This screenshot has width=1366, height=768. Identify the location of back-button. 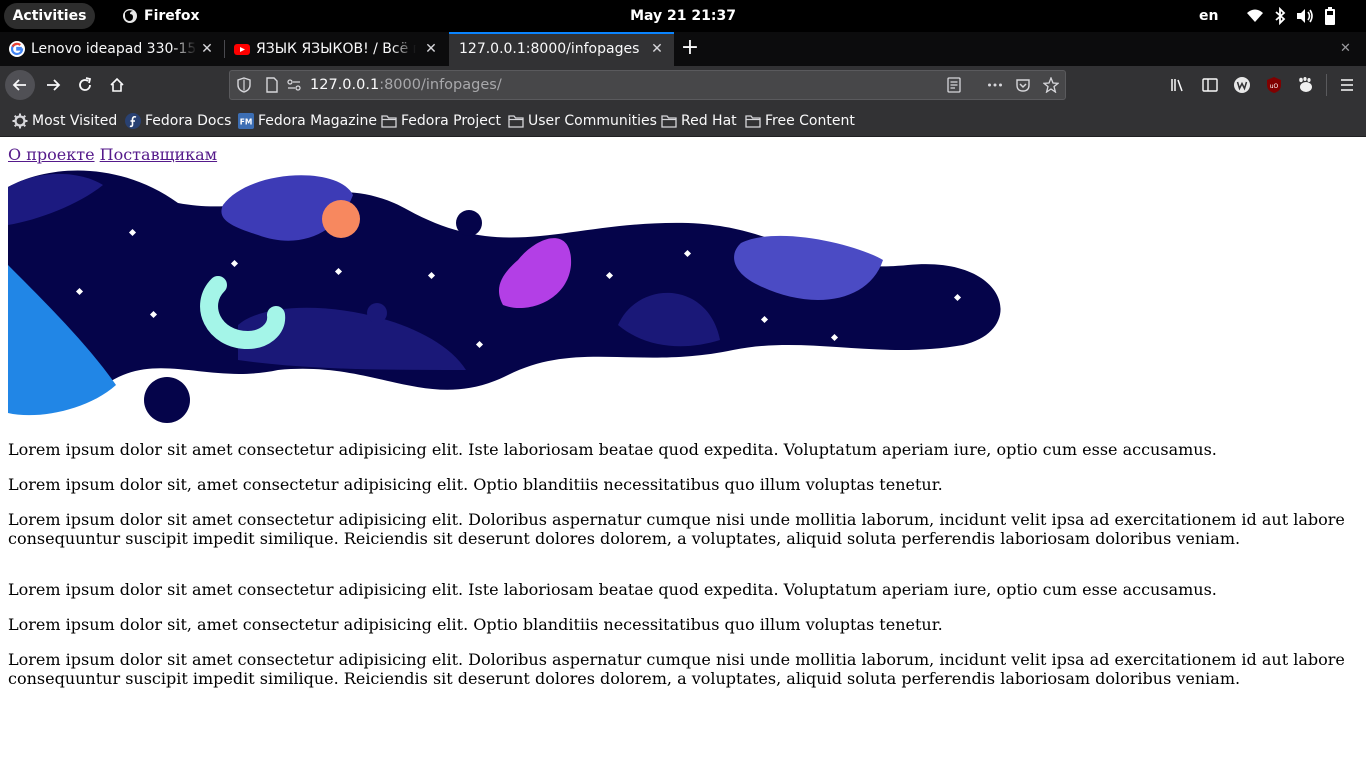
(20, 85).